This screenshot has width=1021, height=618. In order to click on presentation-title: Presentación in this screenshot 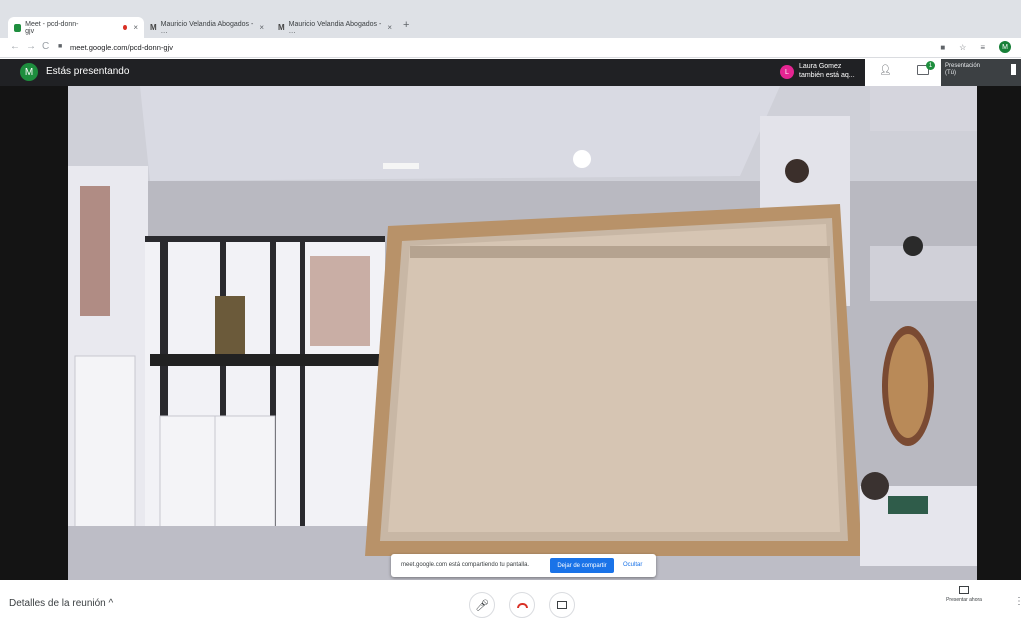, I will do `click(963, 66)`.